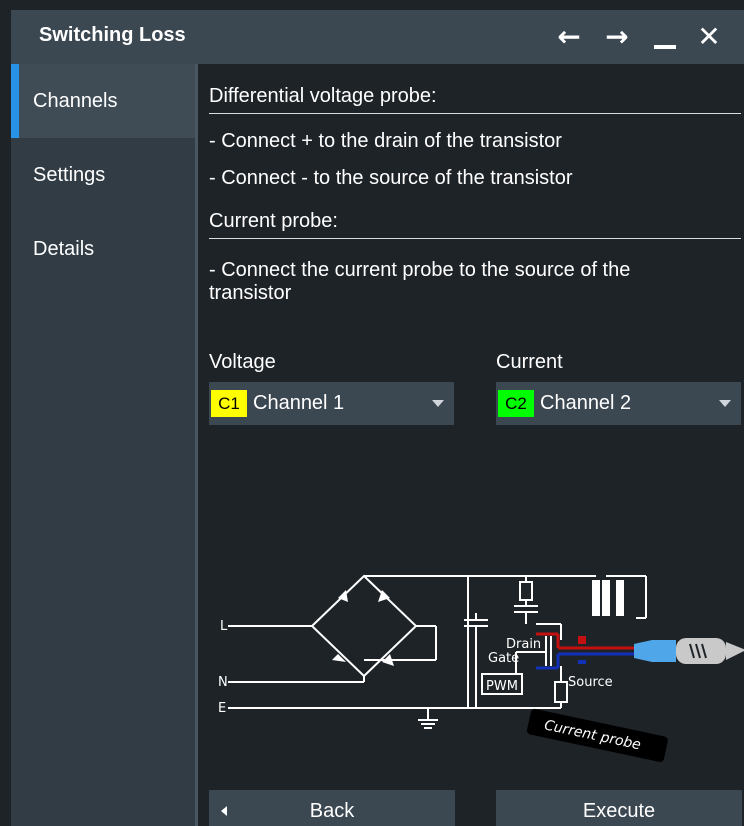  I want to click on voltage-channel-select: C1 Channel 1, so click(331, 403).